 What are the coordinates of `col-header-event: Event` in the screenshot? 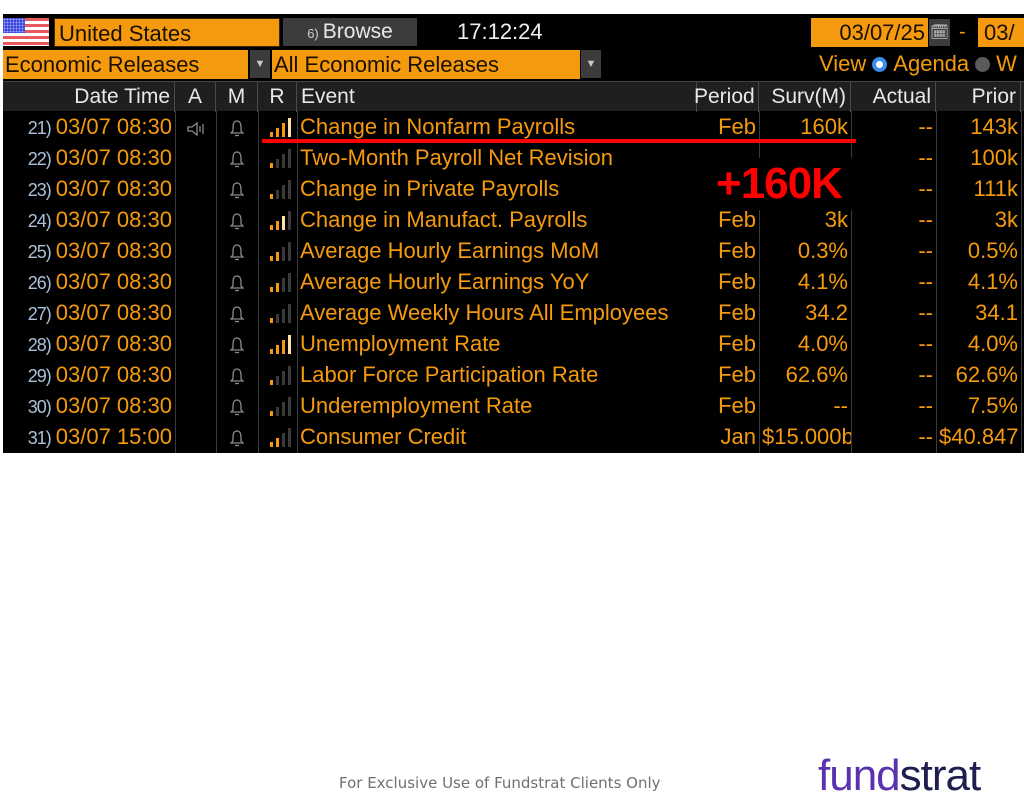 It's located at (497, 97).